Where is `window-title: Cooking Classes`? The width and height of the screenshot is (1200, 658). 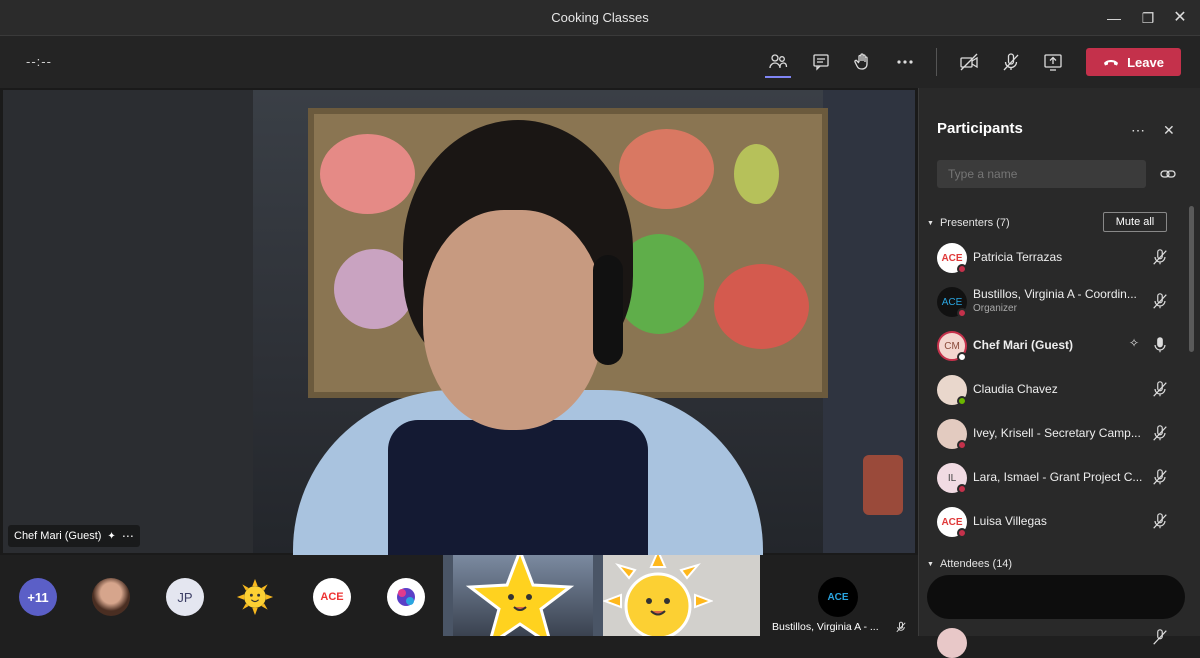 window-title: Cooking Classes is located at coordinates (600, 17).